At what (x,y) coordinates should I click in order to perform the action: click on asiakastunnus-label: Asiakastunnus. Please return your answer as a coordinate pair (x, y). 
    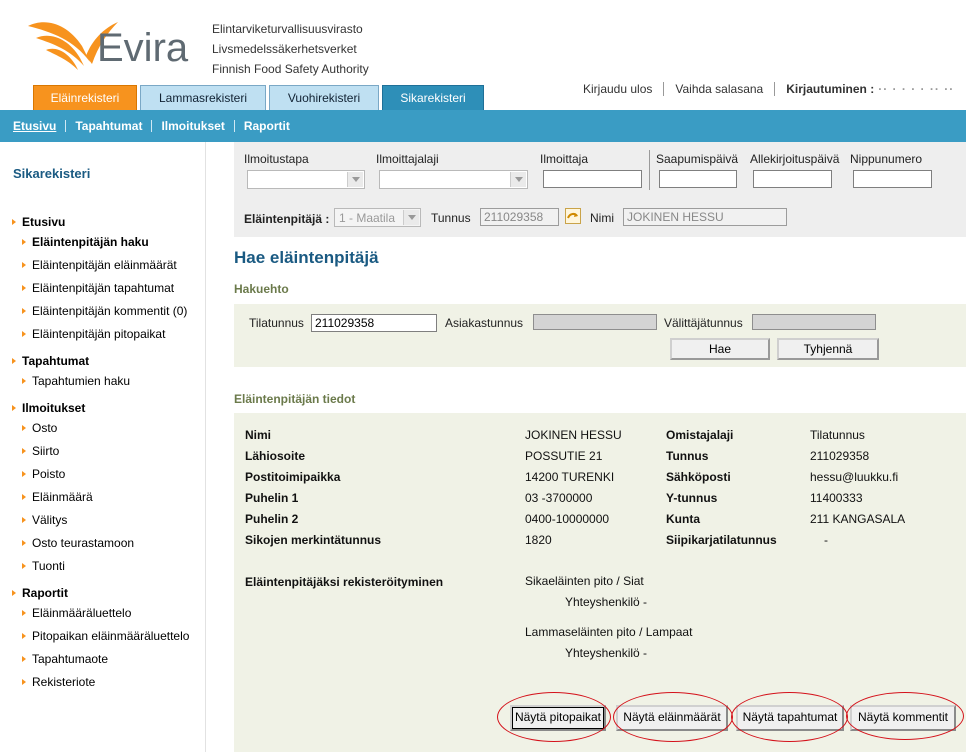
    Looking at the image, I should click on (484, 323).